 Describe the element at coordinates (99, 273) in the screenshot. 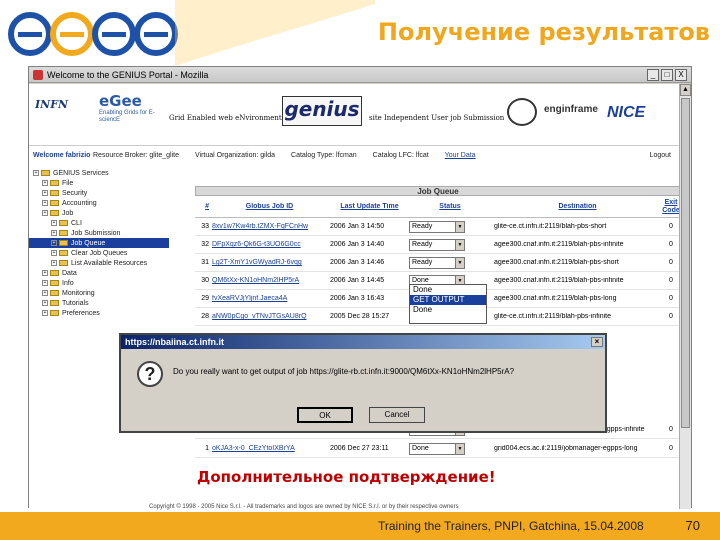

I see `sidebar-item: + Data` at that location.